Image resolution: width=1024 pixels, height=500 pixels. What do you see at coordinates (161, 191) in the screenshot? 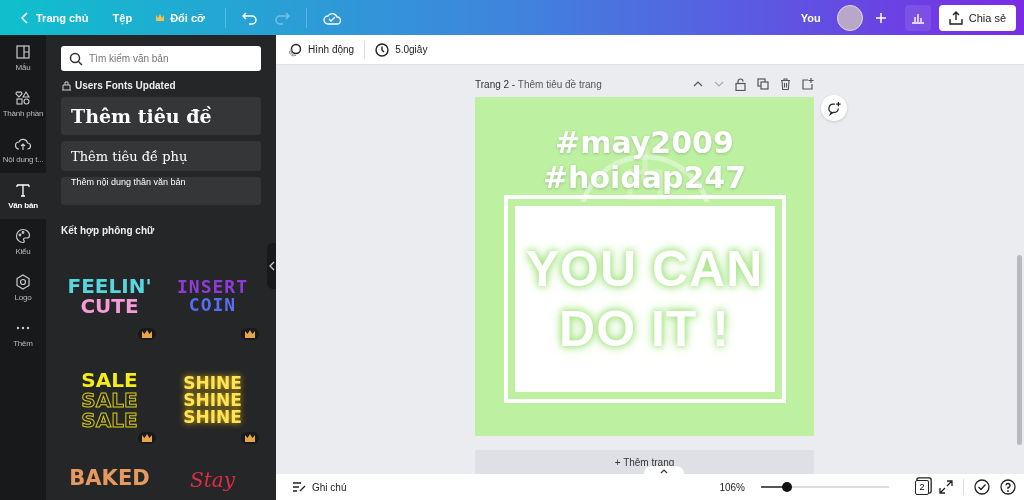
I see `add-text-button: Thêm nội dung thân văn bản` at bounding box center [161, 191].